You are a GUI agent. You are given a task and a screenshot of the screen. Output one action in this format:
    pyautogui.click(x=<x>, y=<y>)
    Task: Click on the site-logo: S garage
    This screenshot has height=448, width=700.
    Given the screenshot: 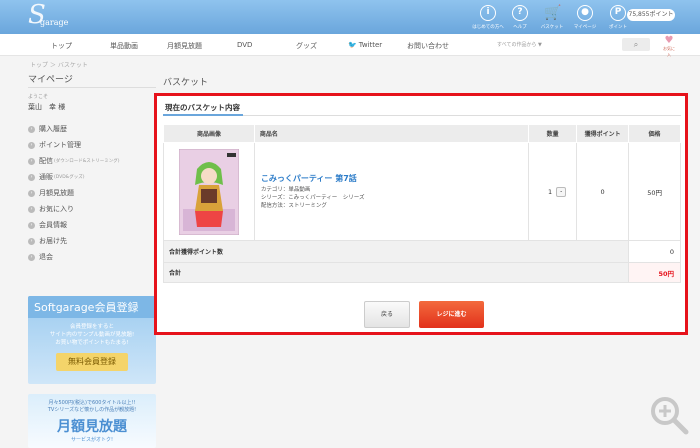 What is the action you would take?
    pyautogui.click(x=58, y=16)
    